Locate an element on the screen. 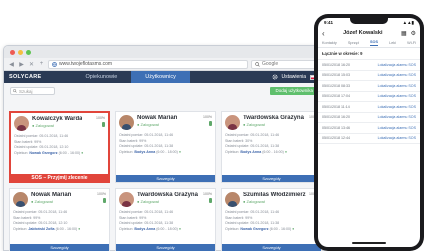 The width and height of the screenshot is (433, 251). sos-accept-button: SOS – Przyjmij zlecenie is located at coordinates (59, 178).